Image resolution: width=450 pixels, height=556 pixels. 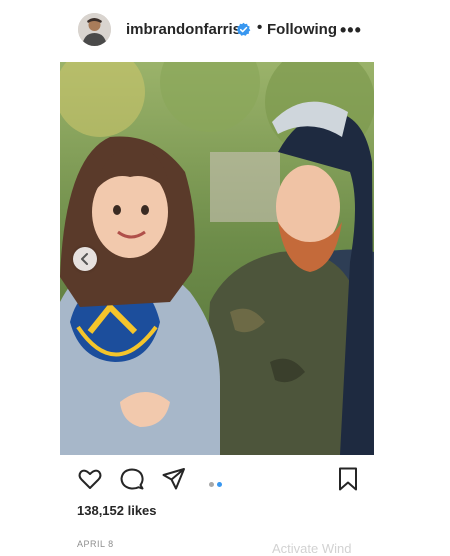 I want to click on chevron-left-icon, so click(x=84, y=259).